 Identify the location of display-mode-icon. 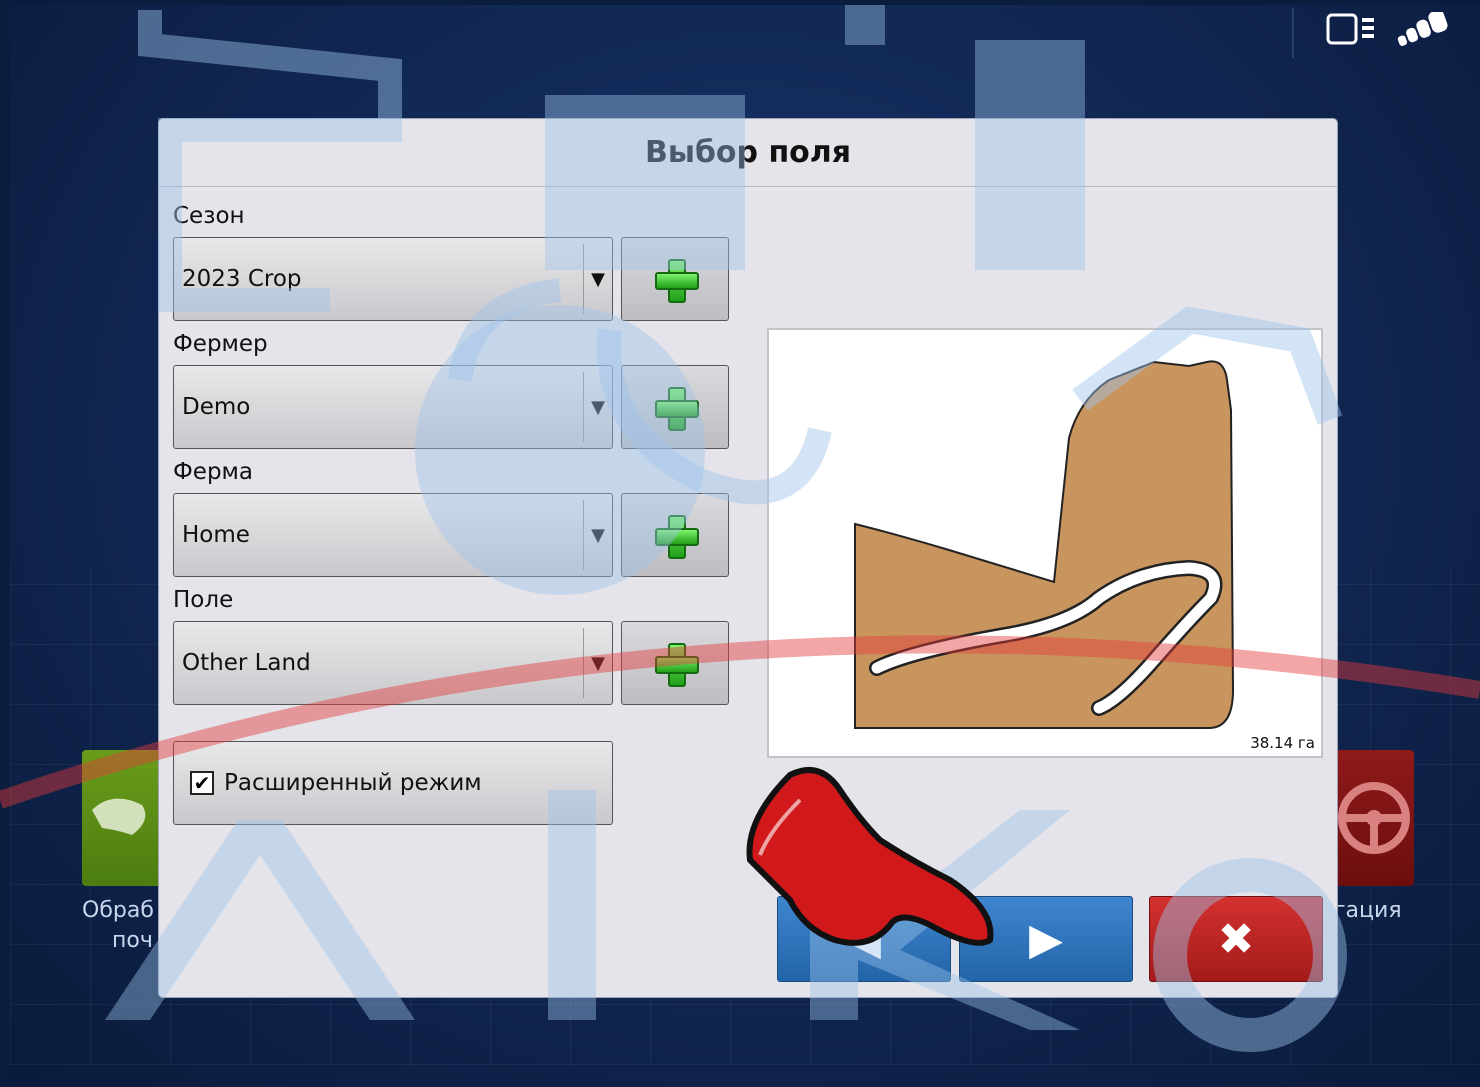
(1352, 32).